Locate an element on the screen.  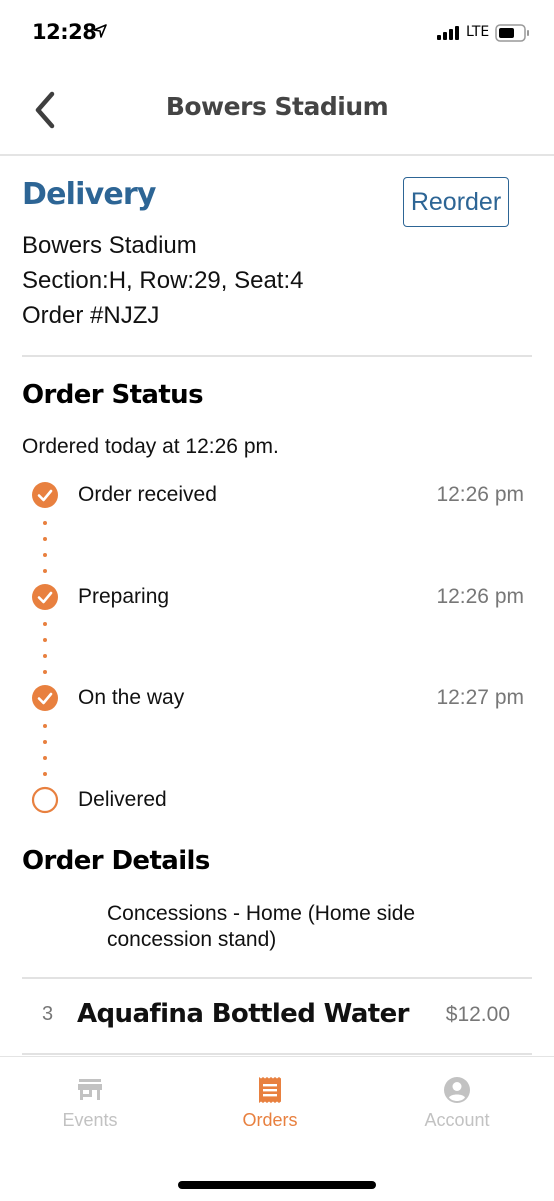
status-step-order-received: Order received 12:26 pm is located at coordinates (277, 497).